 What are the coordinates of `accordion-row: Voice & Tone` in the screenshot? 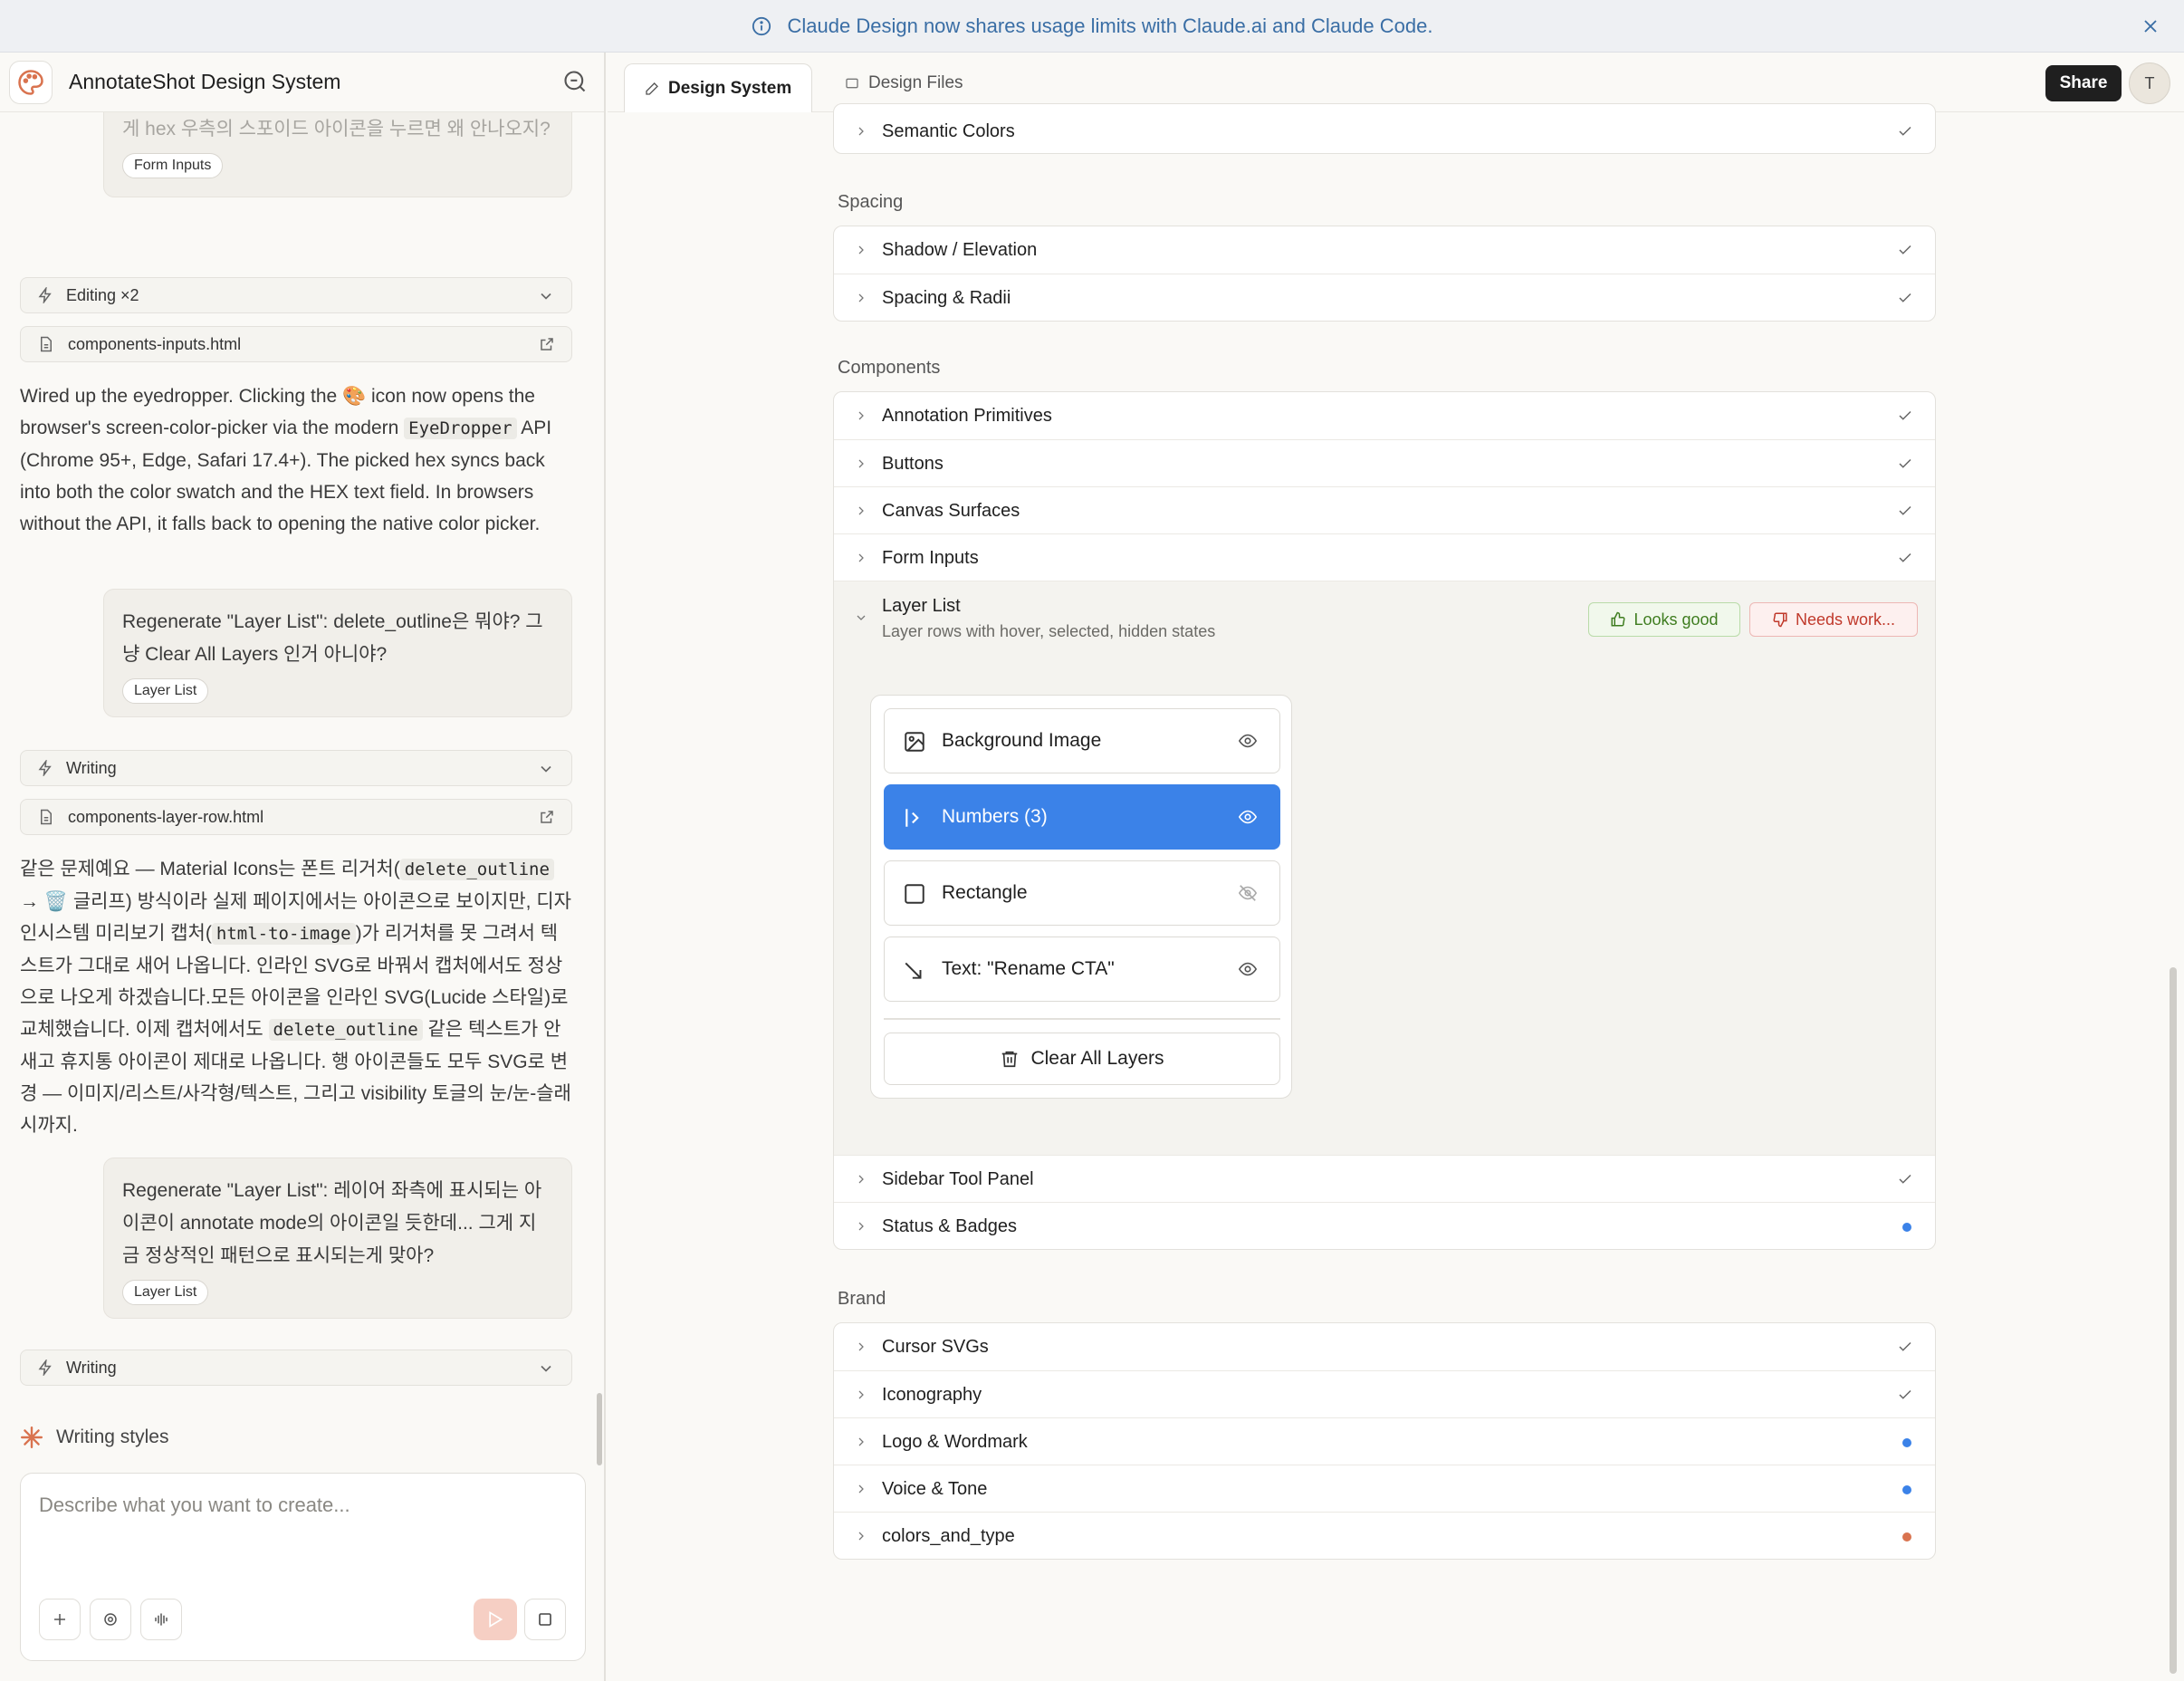 It's located at (1385, 1488).